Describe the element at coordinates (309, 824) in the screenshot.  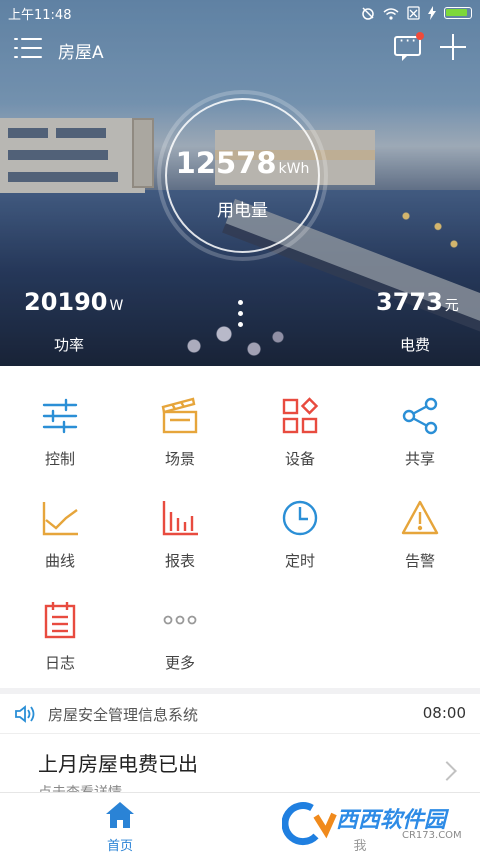
I see `watermark-logo-icon` at that location.